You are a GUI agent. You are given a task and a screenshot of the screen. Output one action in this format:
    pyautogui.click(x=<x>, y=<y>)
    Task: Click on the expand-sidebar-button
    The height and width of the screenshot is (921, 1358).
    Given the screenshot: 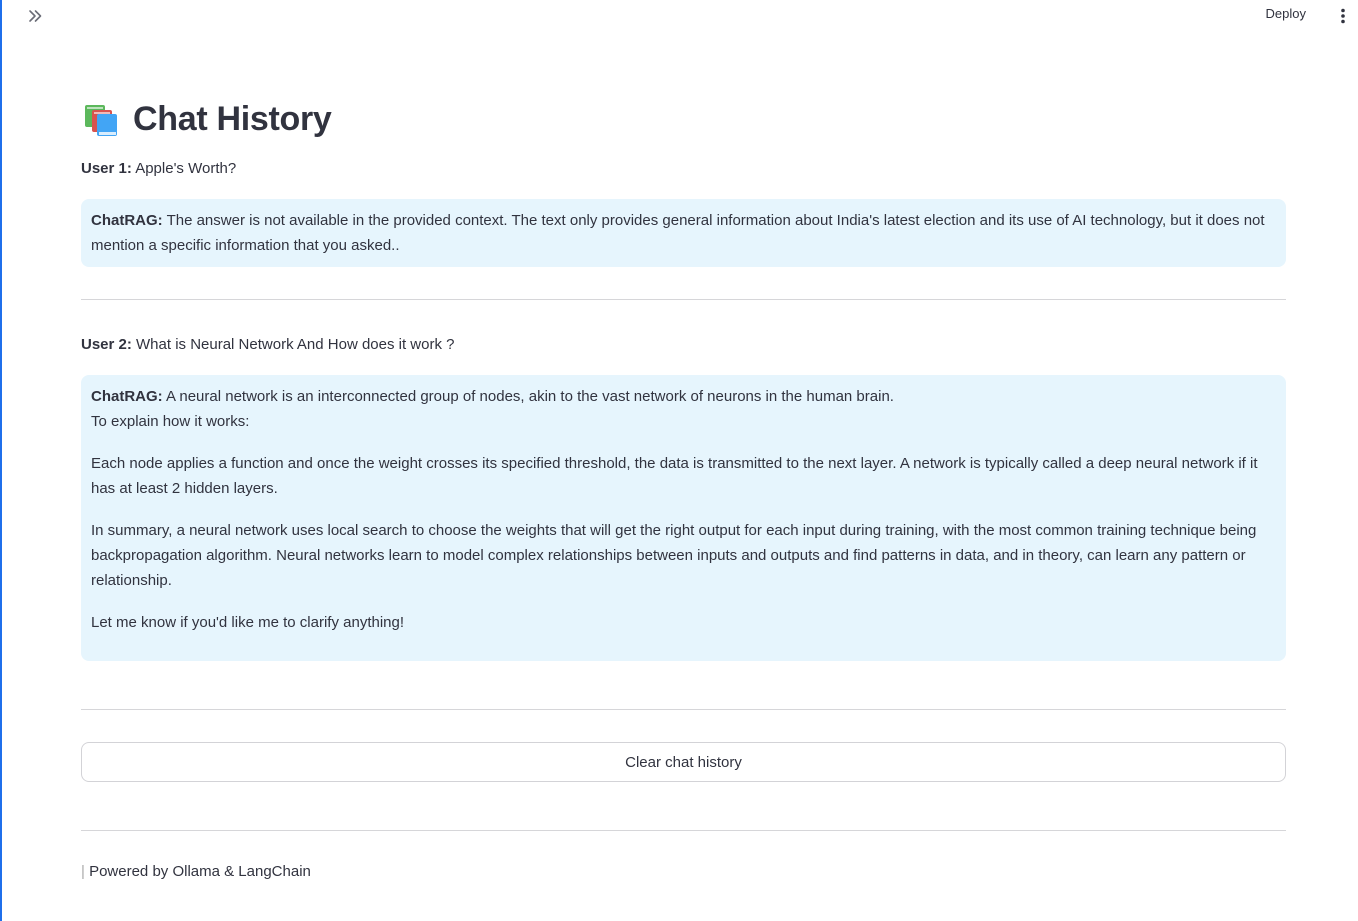 What is the action you would take?
    pyautogui.click(x=35, y=16)
    